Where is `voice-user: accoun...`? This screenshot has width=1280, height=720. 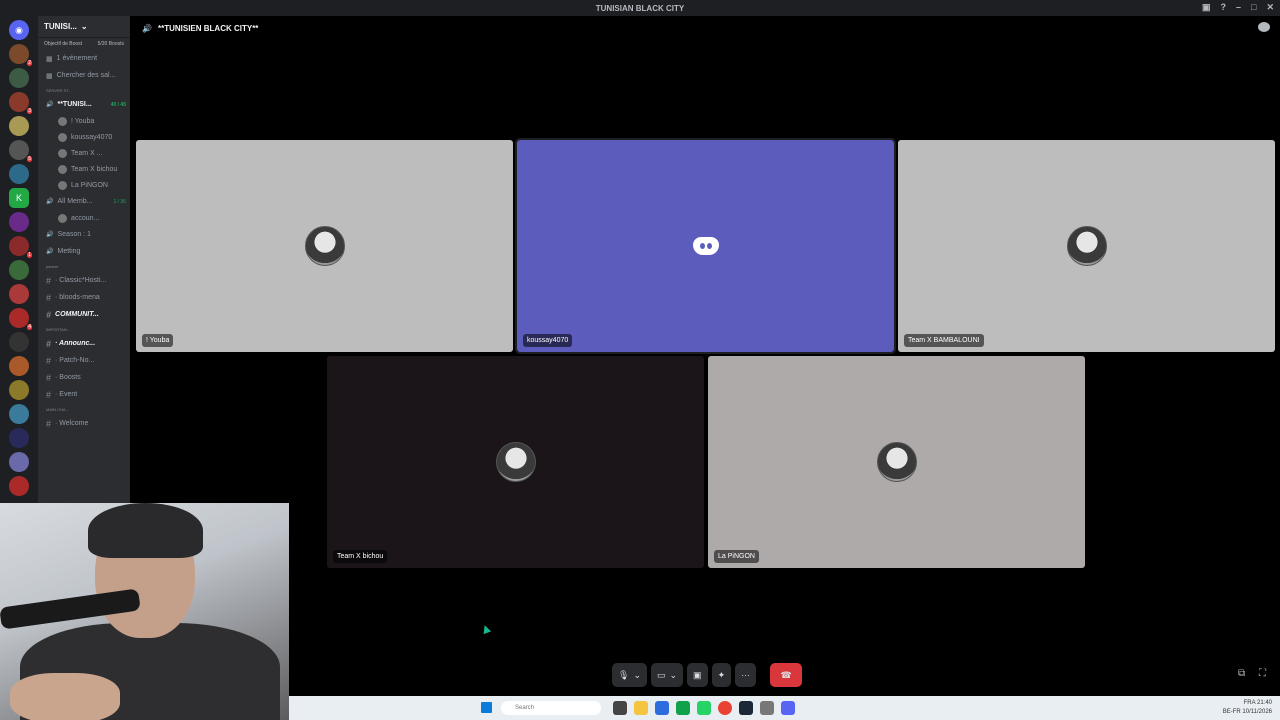
voice-user: accoun... is located at coordinates (84, 218).